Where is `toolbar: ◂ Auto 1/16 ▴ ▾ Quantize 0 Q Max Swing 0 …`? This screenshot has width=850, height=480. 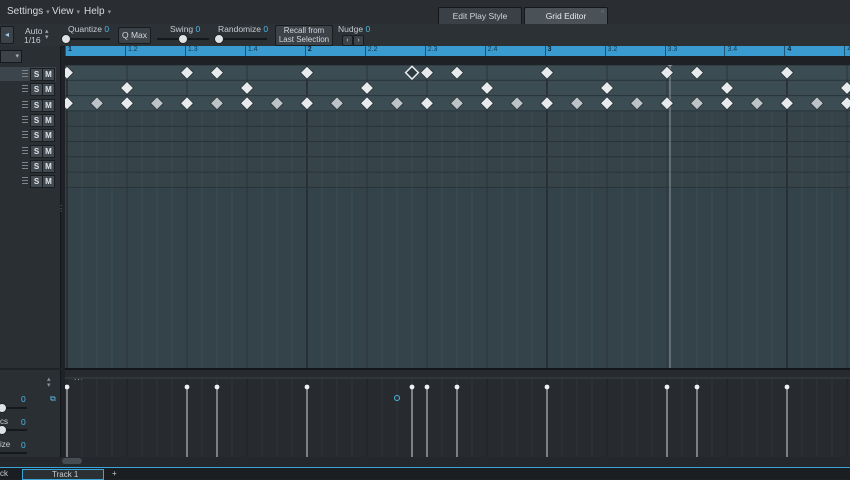 toolbar: ◂ Auto 1/16 ▴ ▾ Quantize 0 Q Max Swing 0 … is located at coordinates (425, 35).